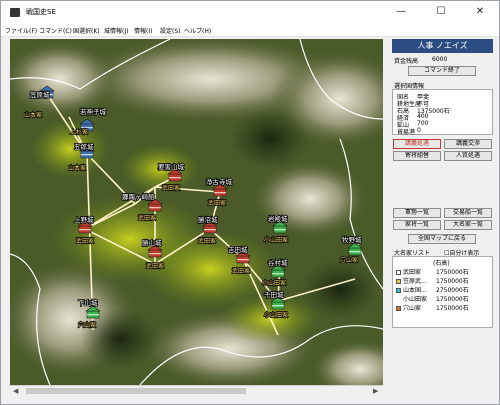 This screenshot has height=405, width=500. What do you see at coordinates (432, 298) in the screenshot?
I see `list-item: 小山田家 1750000石` at bounding box center [432, 298].